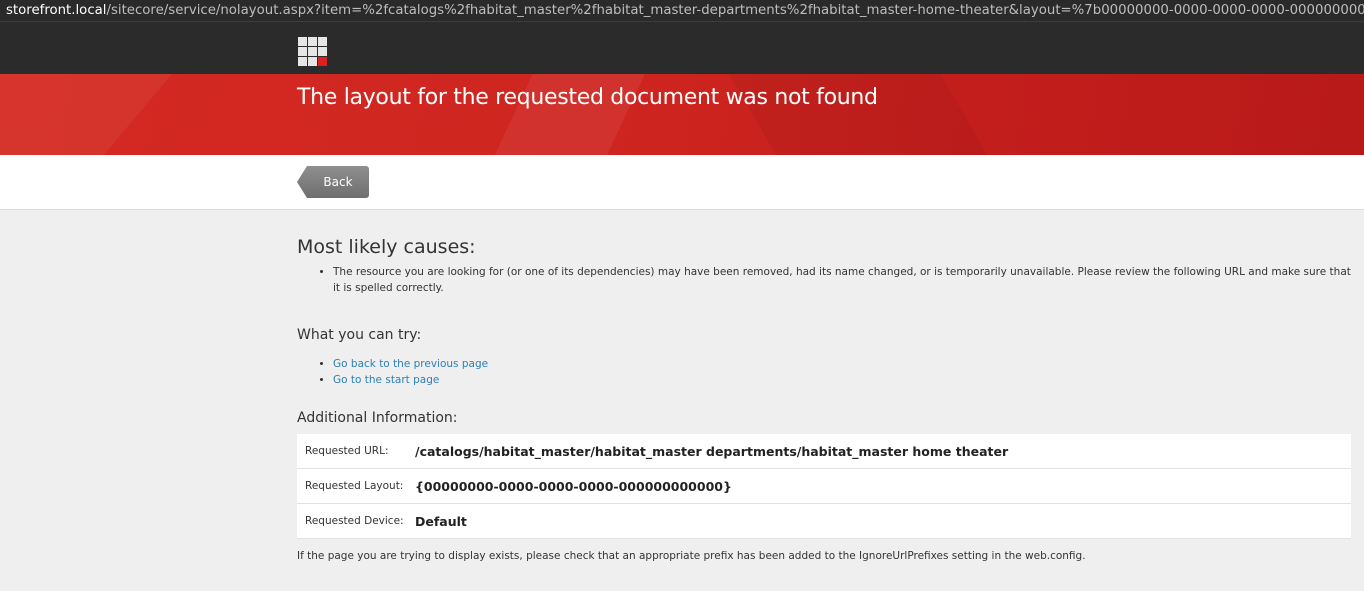 This screenshot has width=1364, height=591. I want to click on requested-layout-value: {00000000-0000-0000-0000-000000000000}, so click(882, 486).